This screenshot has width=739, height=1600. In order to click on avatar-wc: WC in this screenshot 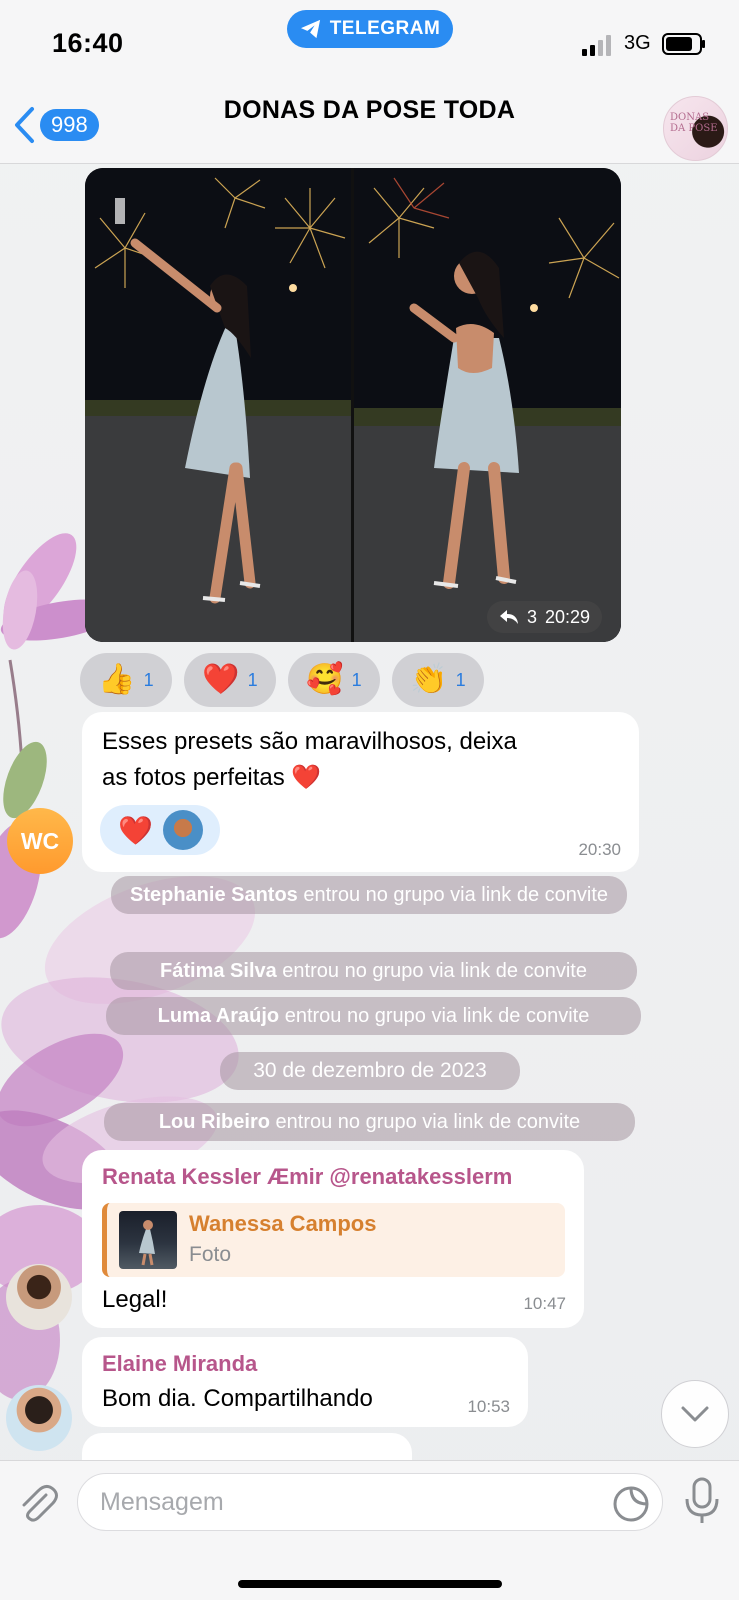, I will do `click(40, 841)`.